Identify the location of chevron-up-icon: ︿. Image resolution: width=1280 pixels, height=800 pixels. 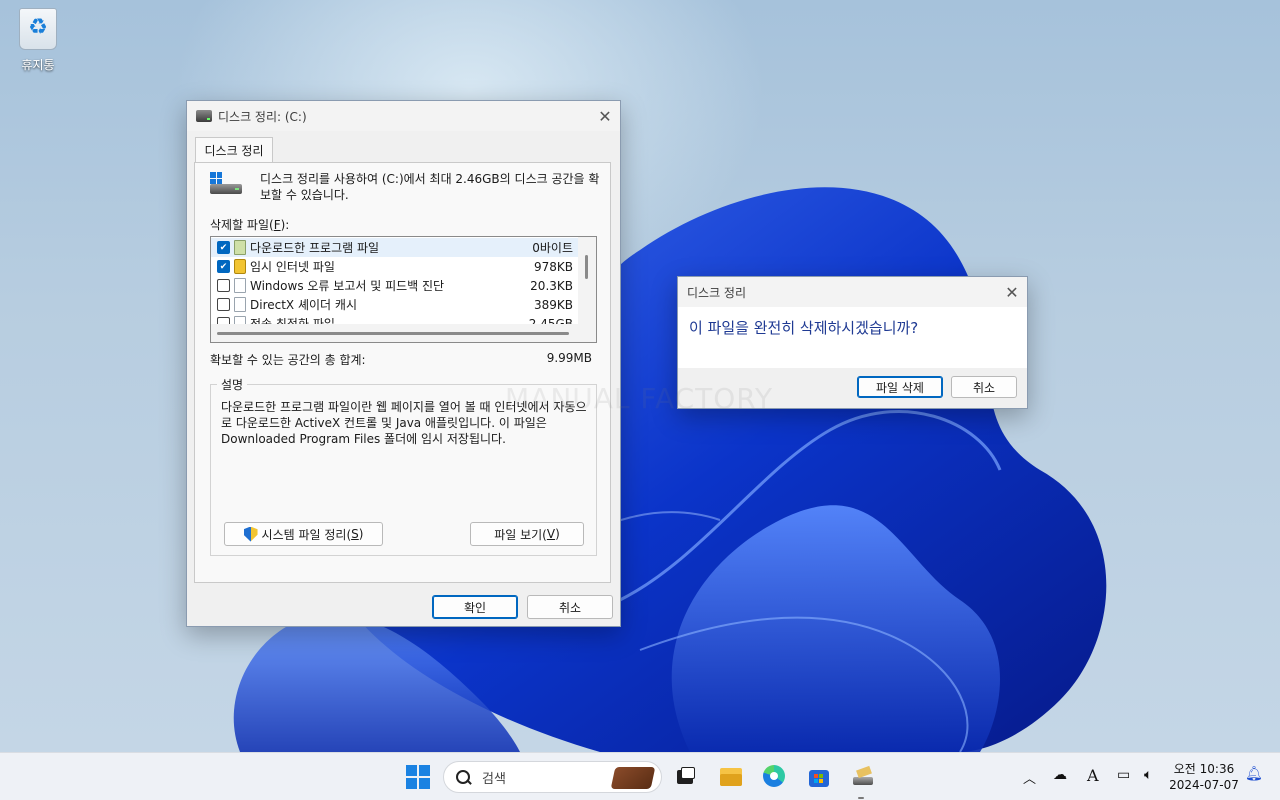
(1029, 777).